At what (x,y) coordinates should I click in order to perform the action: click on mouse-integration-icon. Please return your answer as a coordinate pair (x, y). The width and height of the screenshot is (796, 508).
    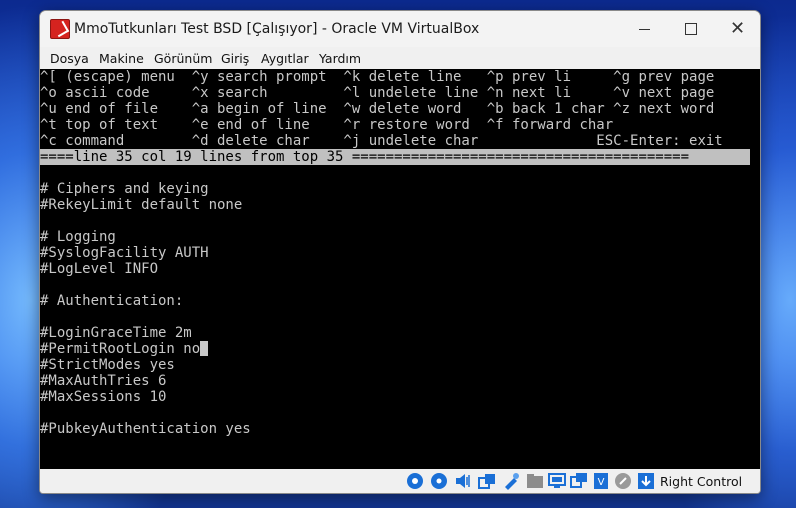
    Looking at the image, I should click on (623, 481).